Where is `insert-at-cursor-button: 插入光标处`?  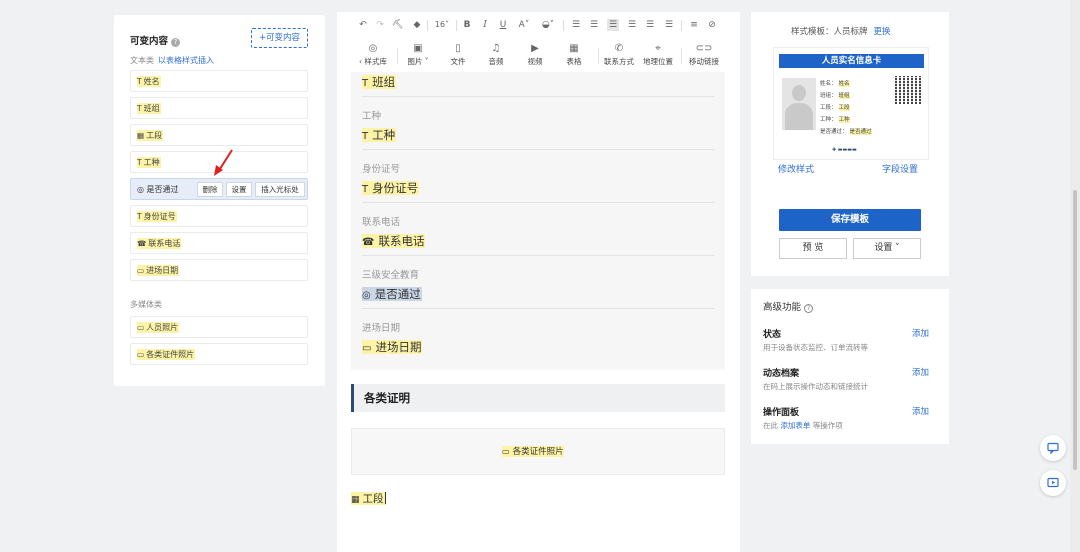 insert-at-cursor-button: 插入光标处 is located at coordinates (280, 189).